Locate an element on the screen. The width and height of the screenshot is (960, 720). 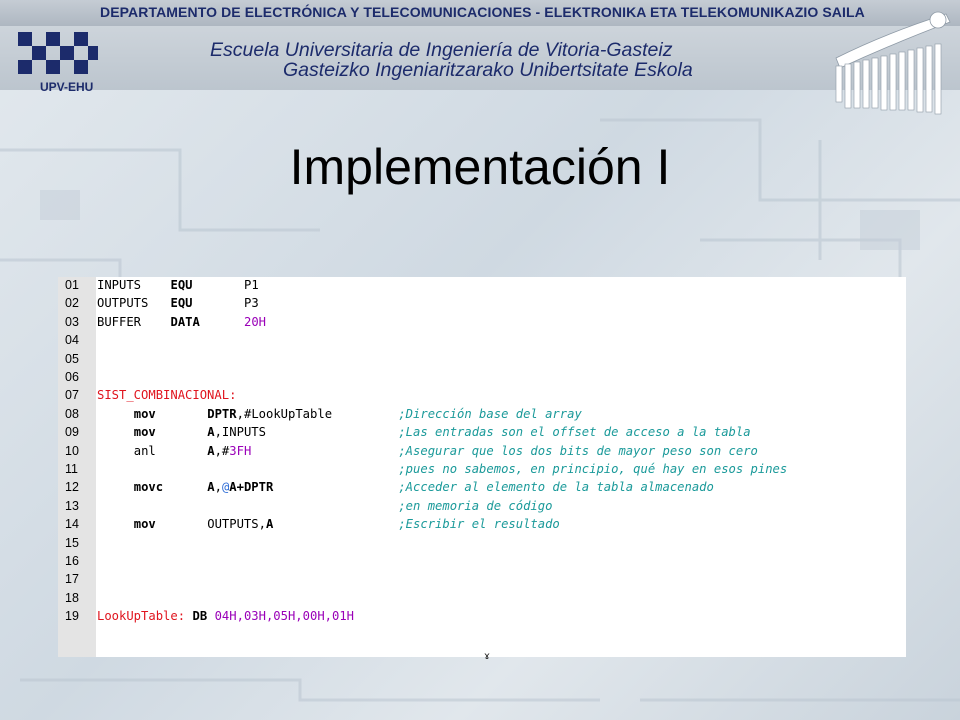
code-token: DB is located at coordinates (200, 616).